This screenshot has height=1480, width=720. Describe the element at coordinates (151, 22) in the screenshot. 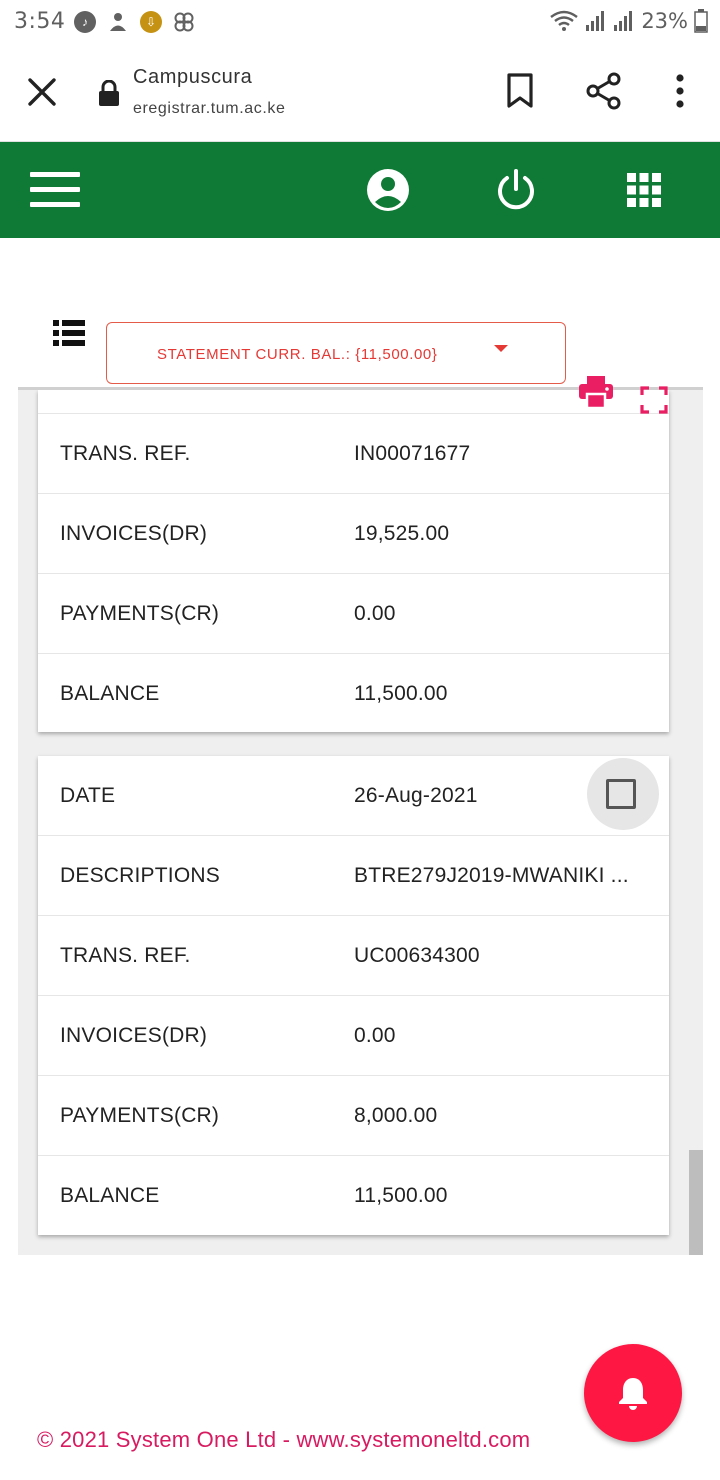

I see `download-notification-icon: ⇩` at that location.